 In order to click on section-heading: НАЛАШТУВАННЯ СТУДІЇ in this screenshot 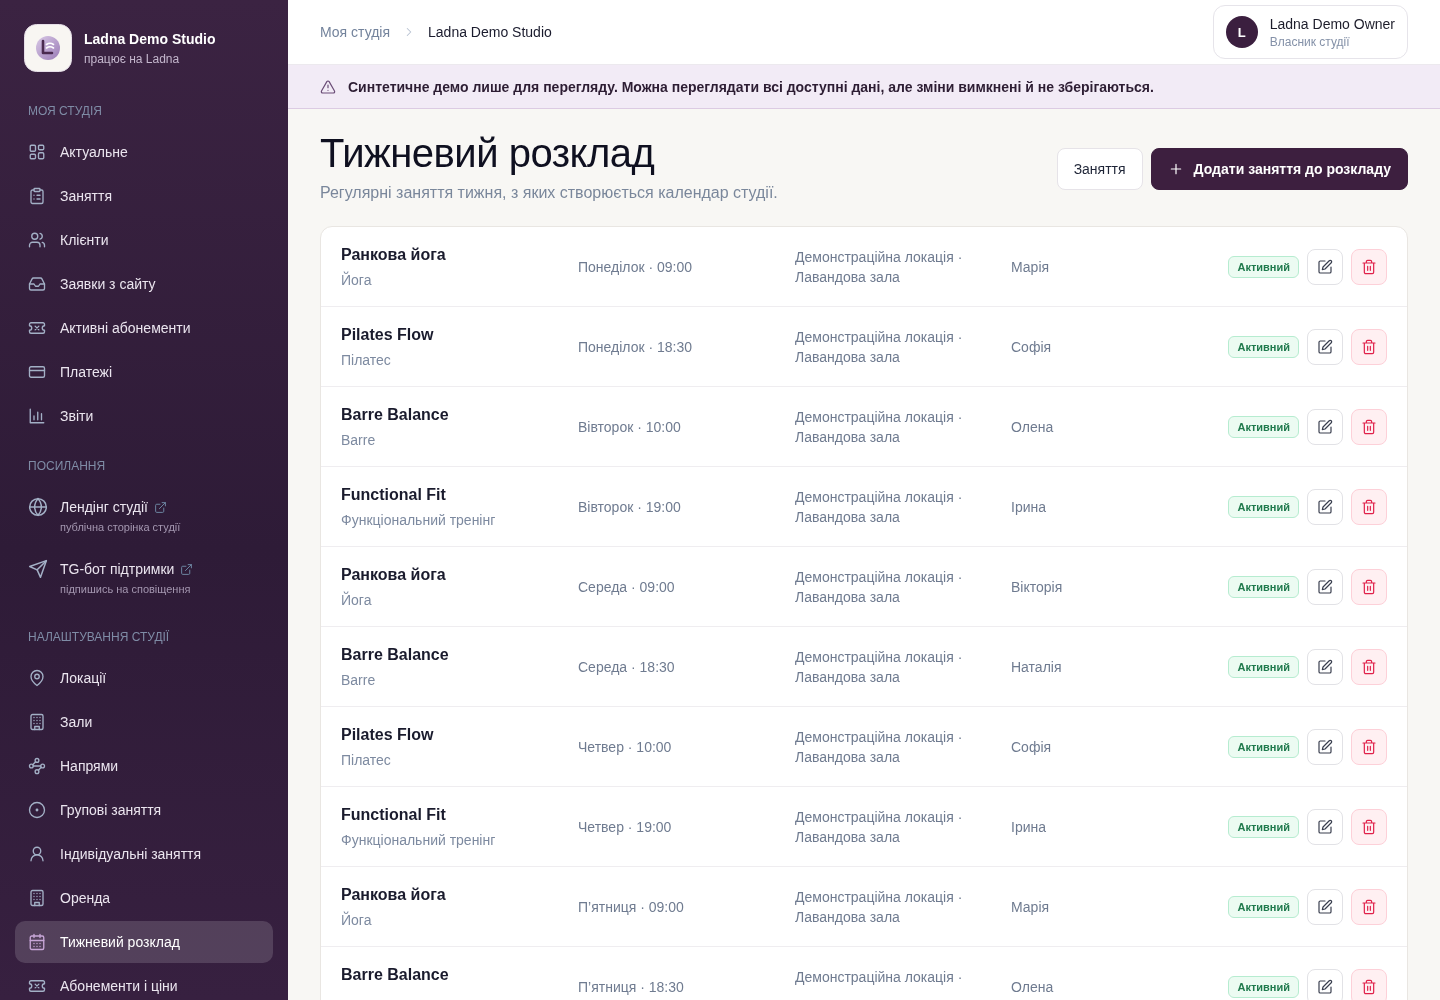, I will do `click(99, 637)`.